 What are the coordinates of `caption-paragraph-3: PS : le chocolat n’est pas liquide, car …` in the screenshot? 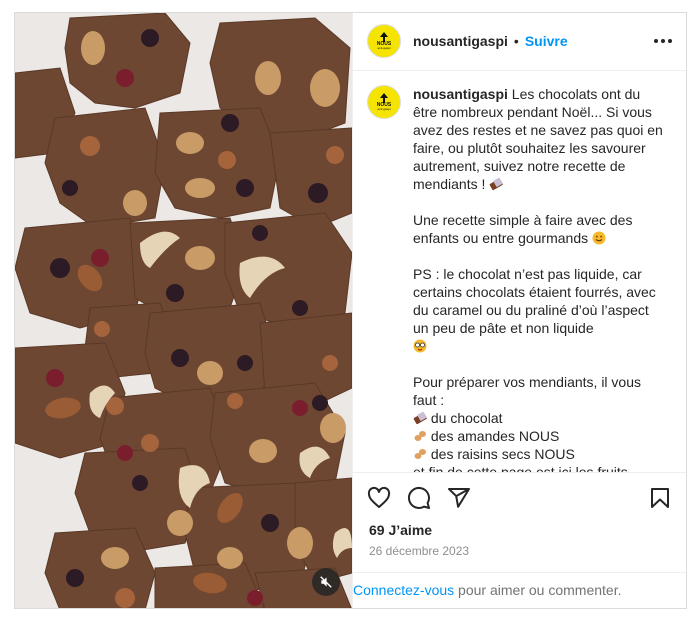 It's located at (536, 300).